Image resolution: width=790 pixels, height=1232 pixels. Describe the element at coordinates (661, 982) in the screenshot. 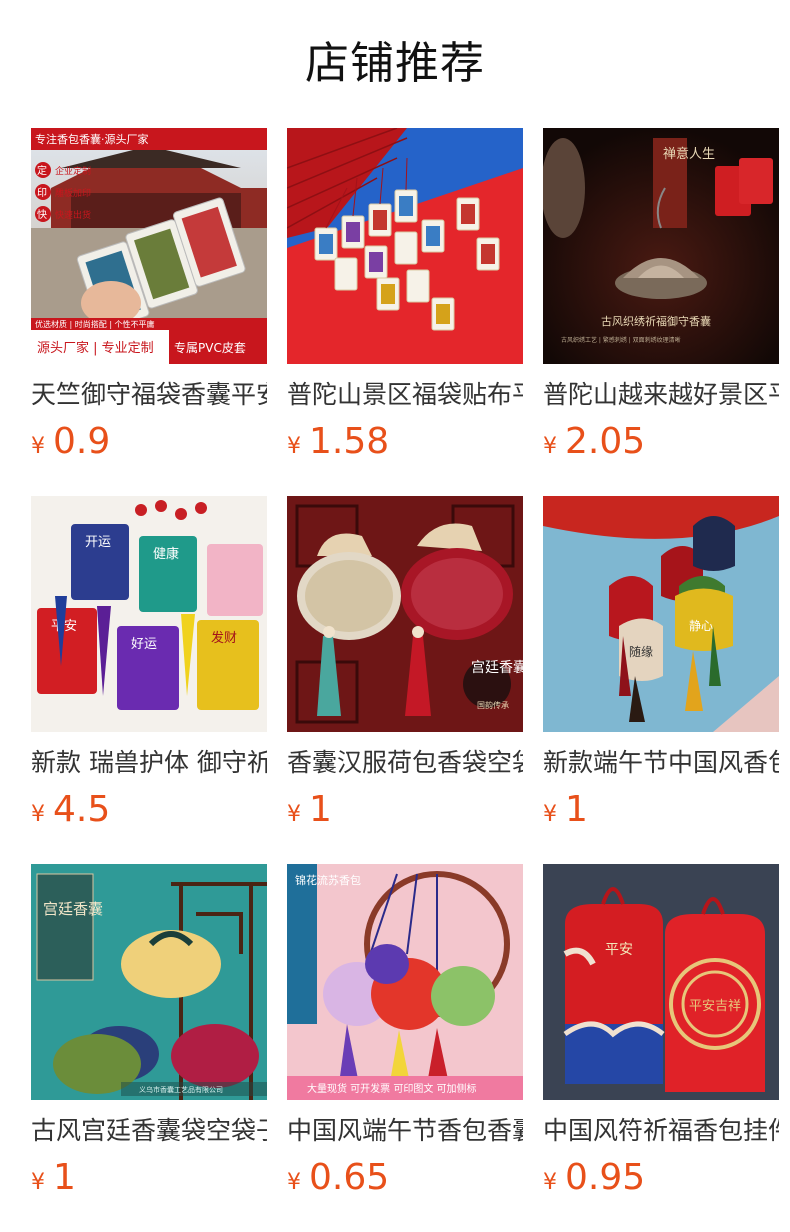

I see `red-ping-an-pouches-photo-icon: 平安 平安吉祥` at that location.